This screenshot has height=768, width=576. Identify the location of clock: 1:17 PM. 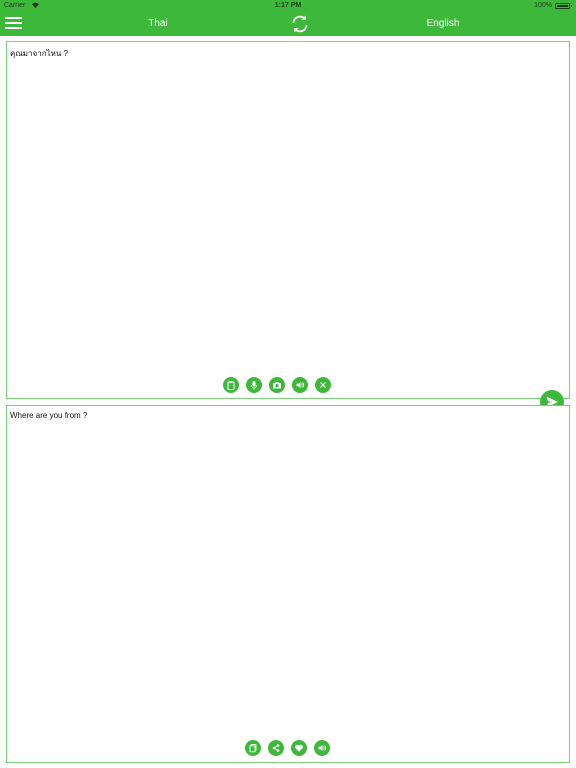
(288, 5).